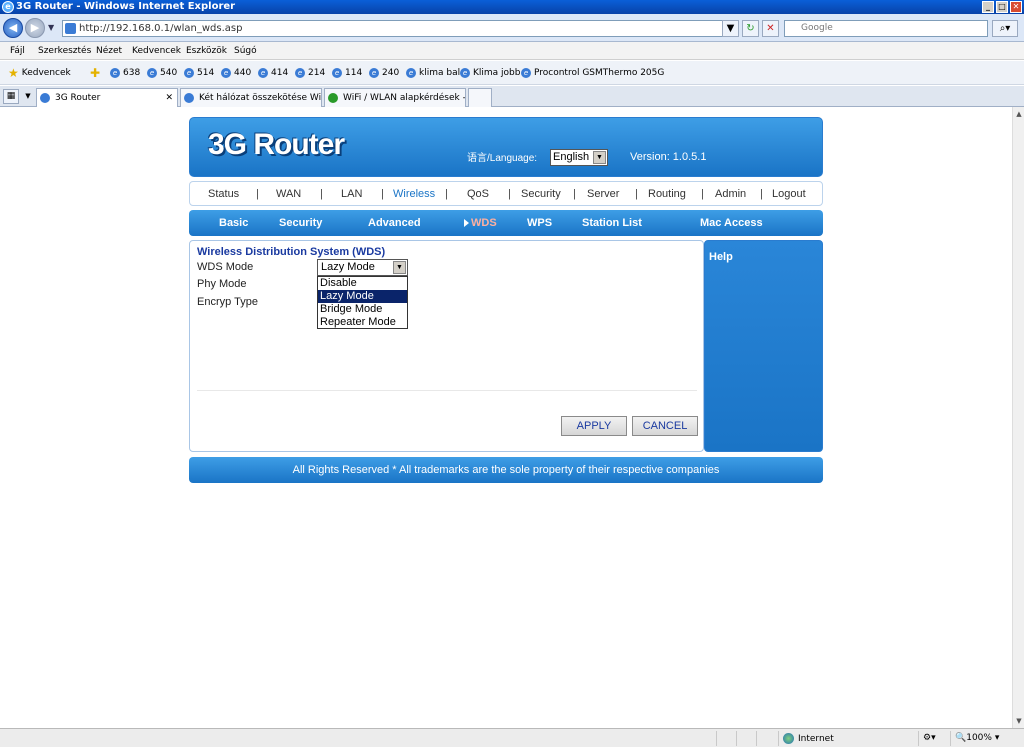 This screenshot has width=1024, height=747. Describe the element at coordinates (300, 223) in the screenshot. I see `subnav-security: Security` at that location.